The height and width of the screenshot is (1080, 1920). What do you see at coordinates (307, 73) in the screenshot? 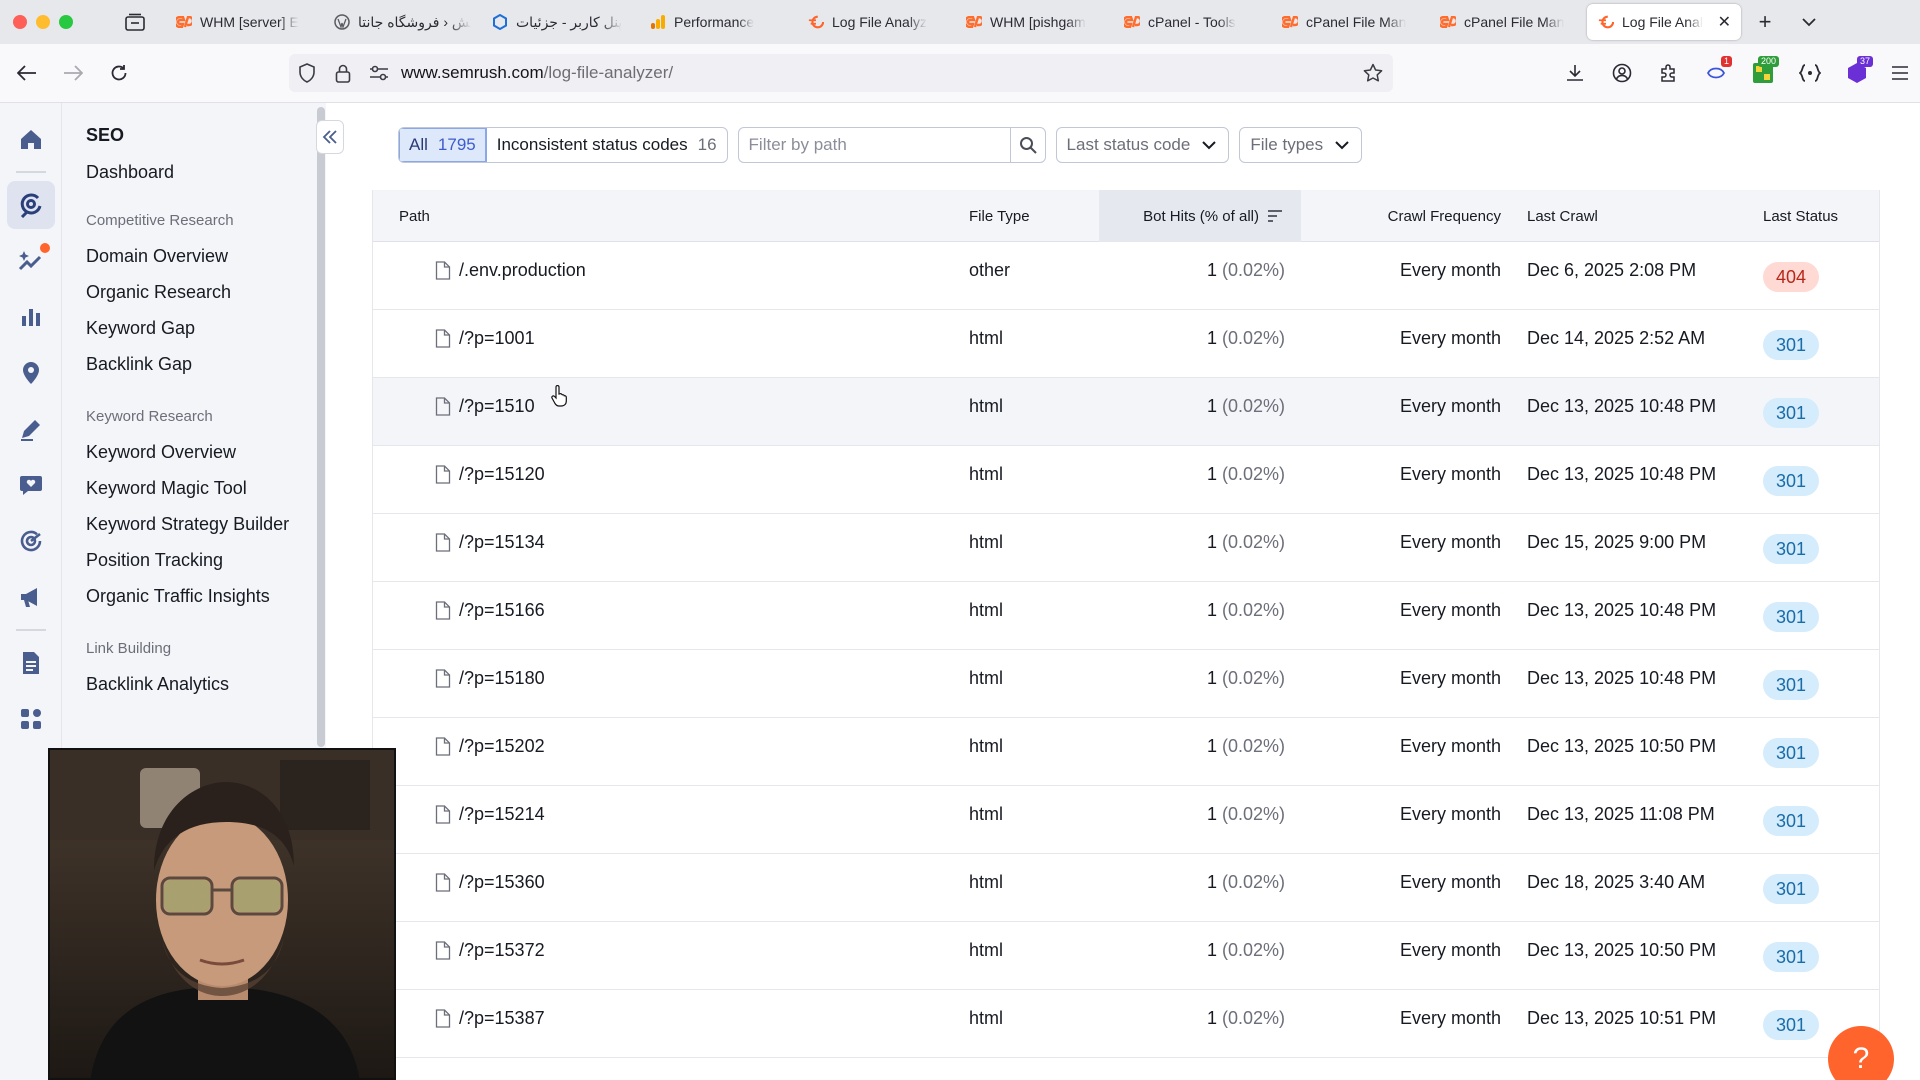
I see `tracking-protection-shield-icon` at bounding box center [307, 73].